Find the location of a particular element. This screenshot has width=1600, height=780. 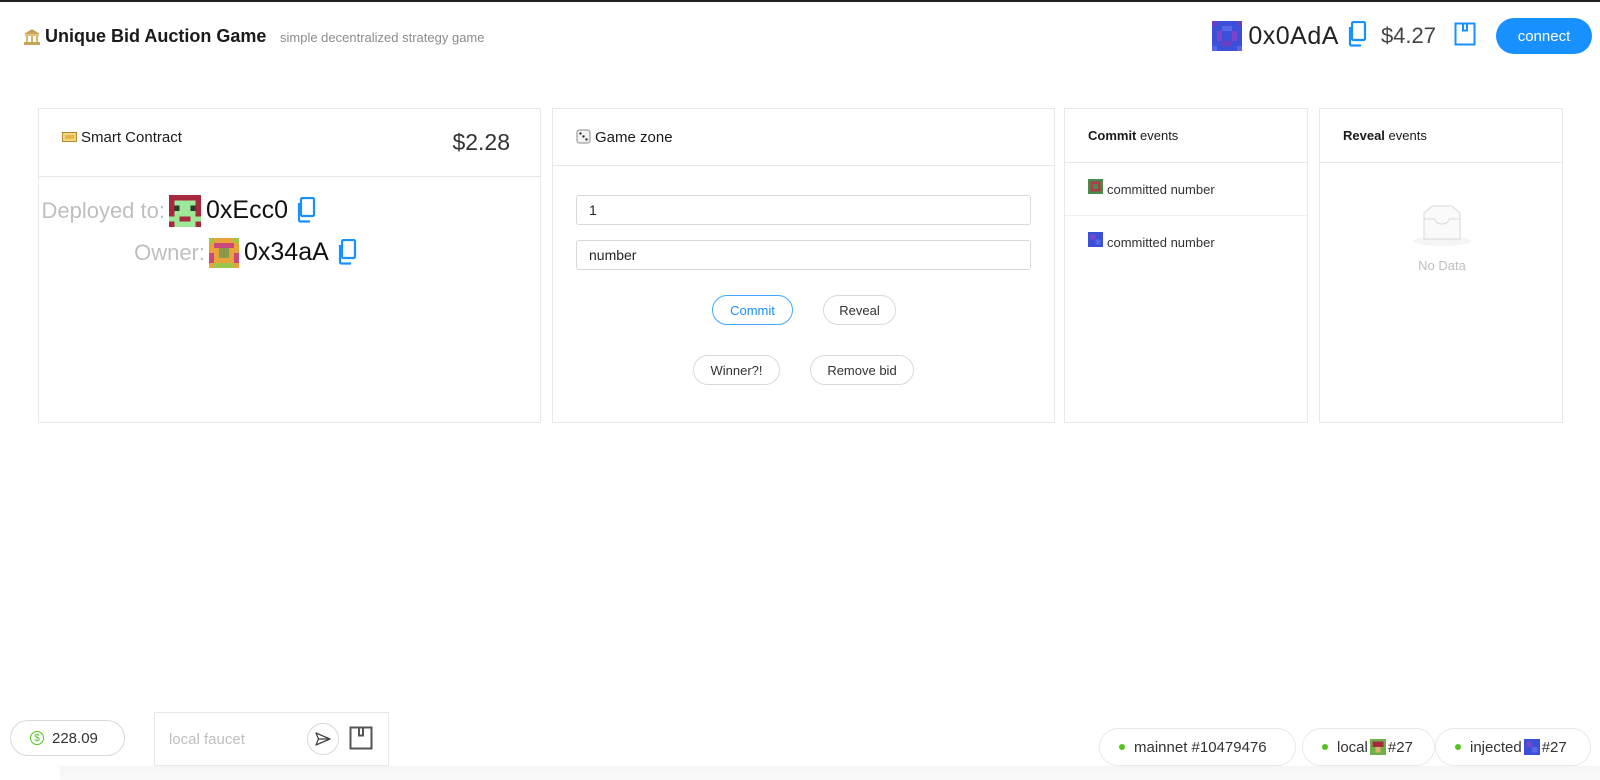

network-label: mainnet #10479476 is located at coordinates (1200, 747).